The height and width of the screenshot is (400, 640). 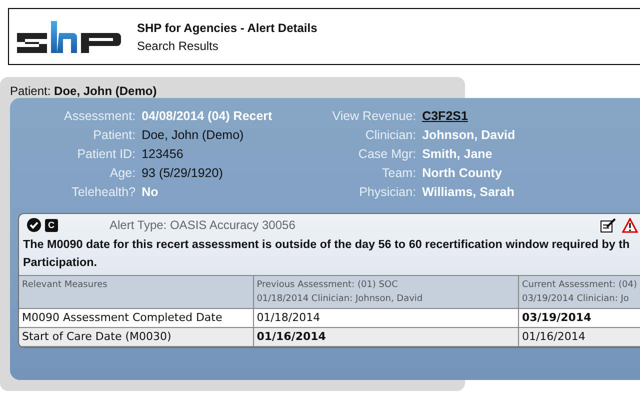 What do you see at coordinates (203, 225) in the screenshot?
I see `alert-type: Alert Type: OASIS Accuracy 30056` at bounding box center [203, 225].